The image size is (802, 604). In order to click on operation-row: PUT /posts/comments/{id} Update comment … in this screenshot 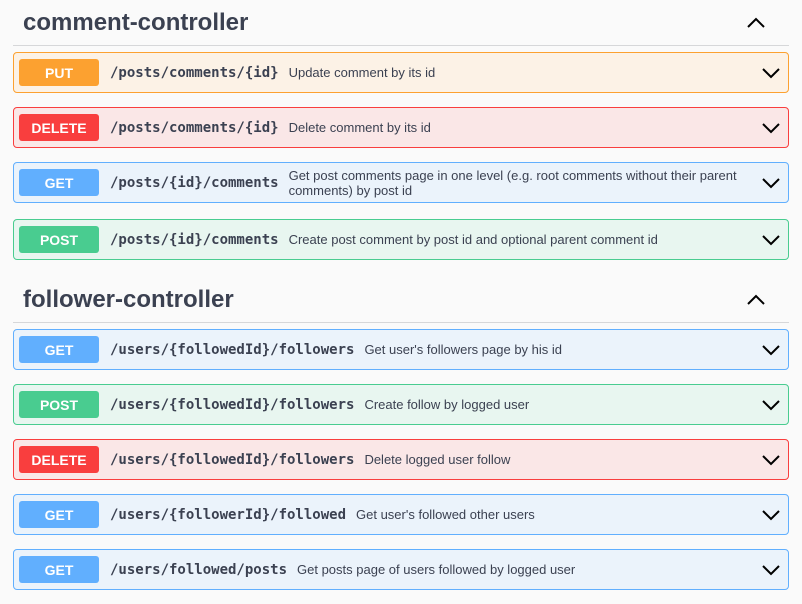, I will do `click(401, 72)`.